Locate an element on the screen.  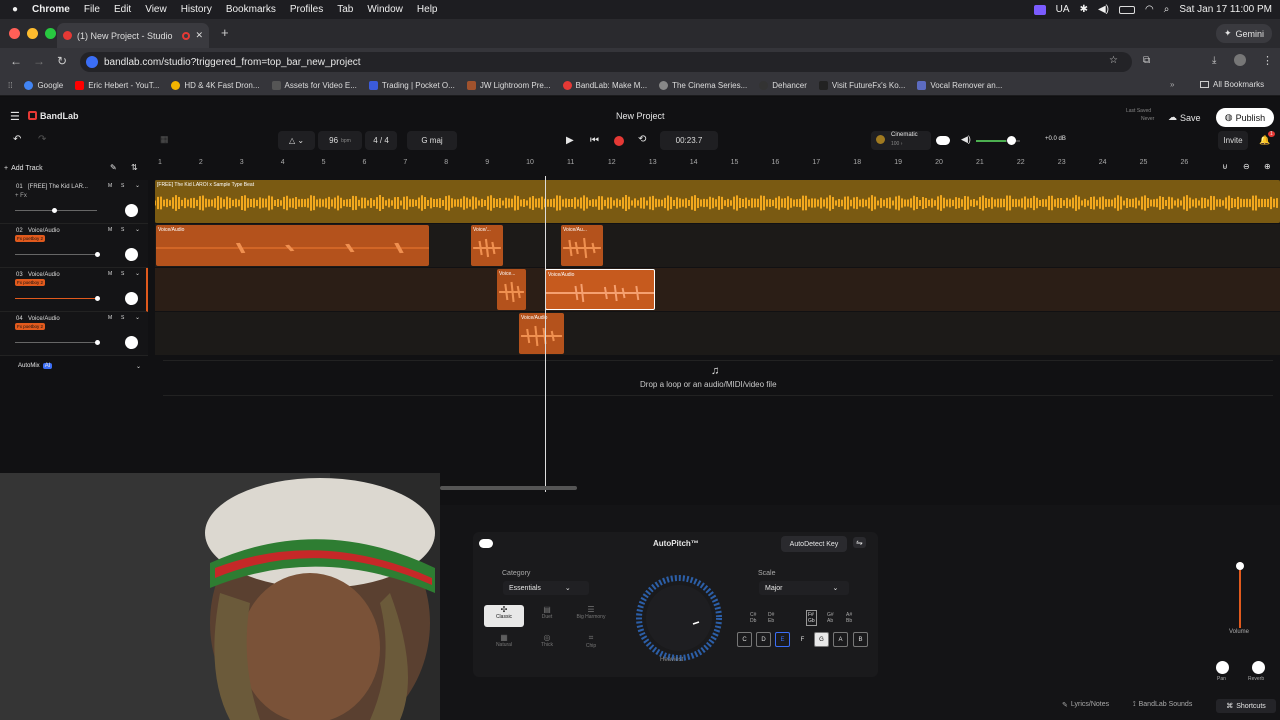
menu-view: View is located at coordinates (156, 9).